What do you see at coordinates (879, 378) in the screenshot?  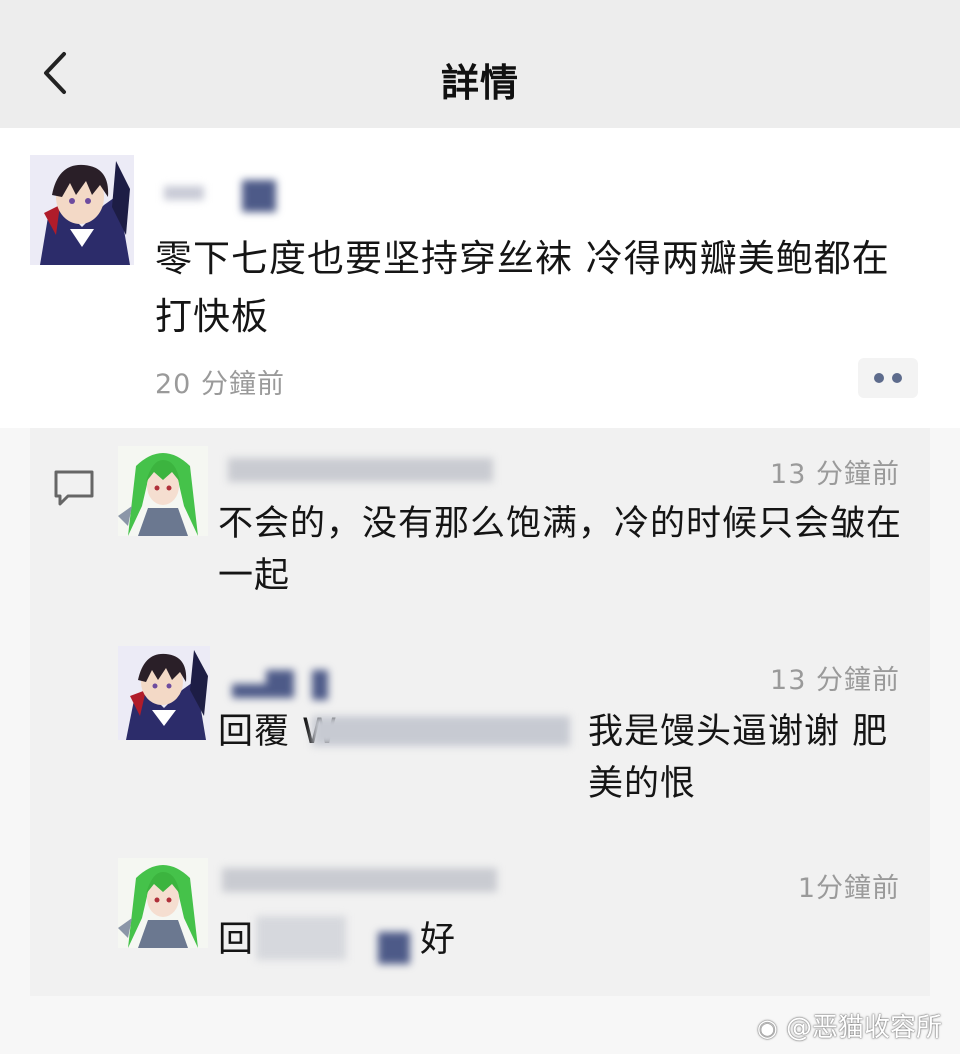 I see `more-dots-icon` at bounding box center [879, 378].